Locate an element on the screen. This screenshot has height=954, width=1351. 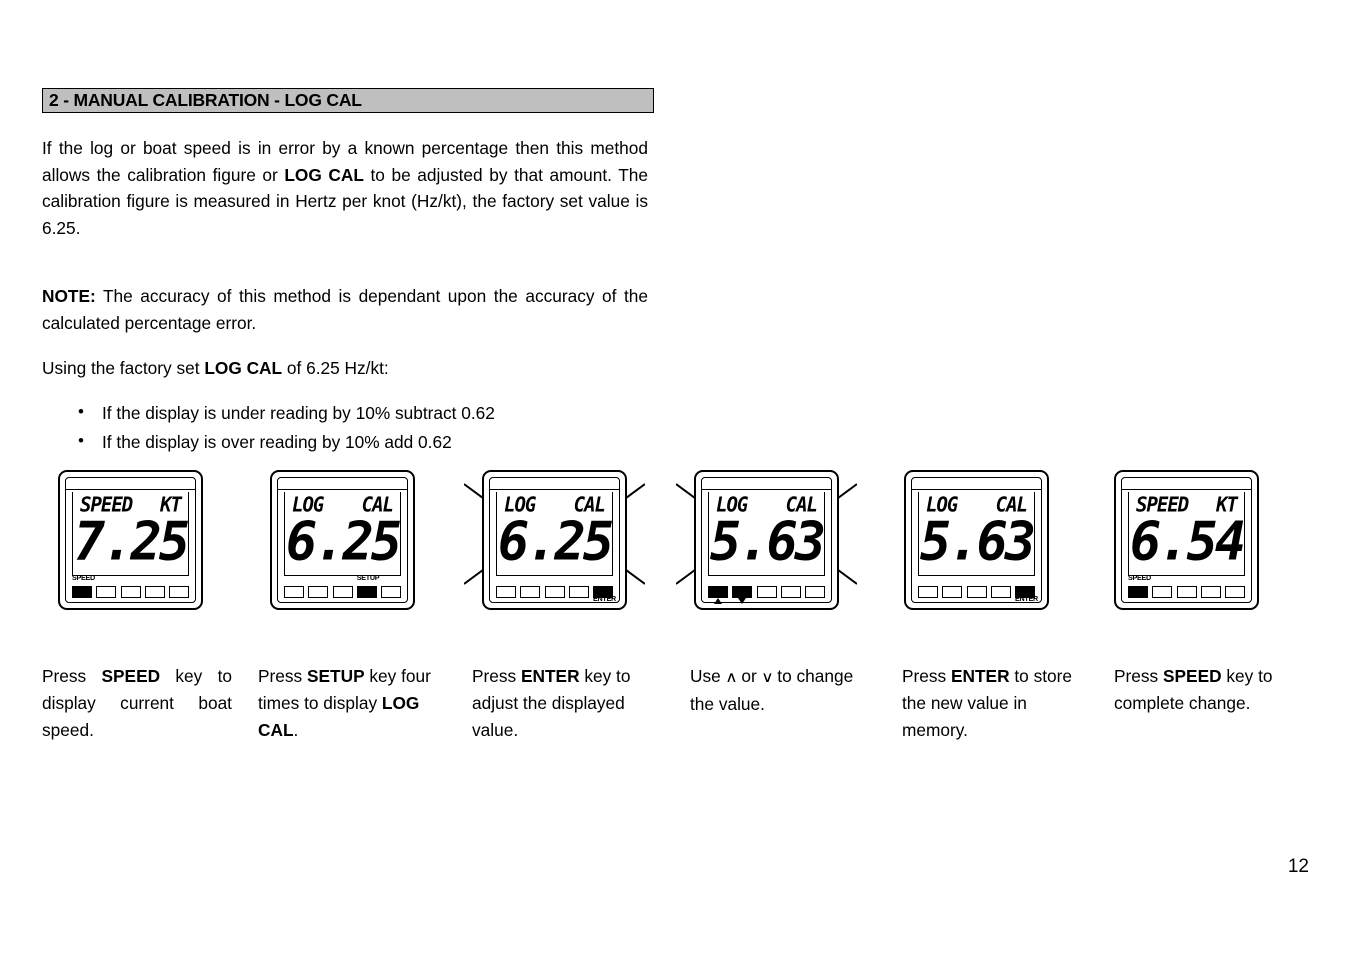
unit-bezel: SPEED KT 6.54 SPEED is located at coordinates (1186, 540).